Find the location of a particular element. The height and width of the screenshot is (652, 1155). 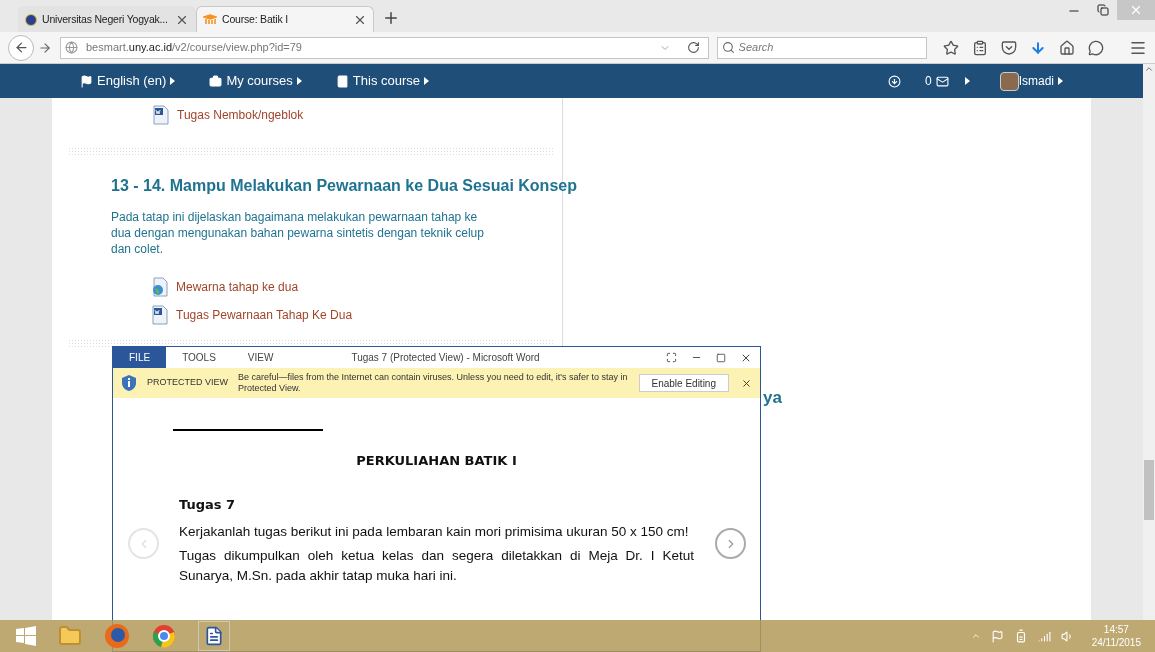

activity-link: Mewarna tahap ke dua is located at coordinates (237, 287).